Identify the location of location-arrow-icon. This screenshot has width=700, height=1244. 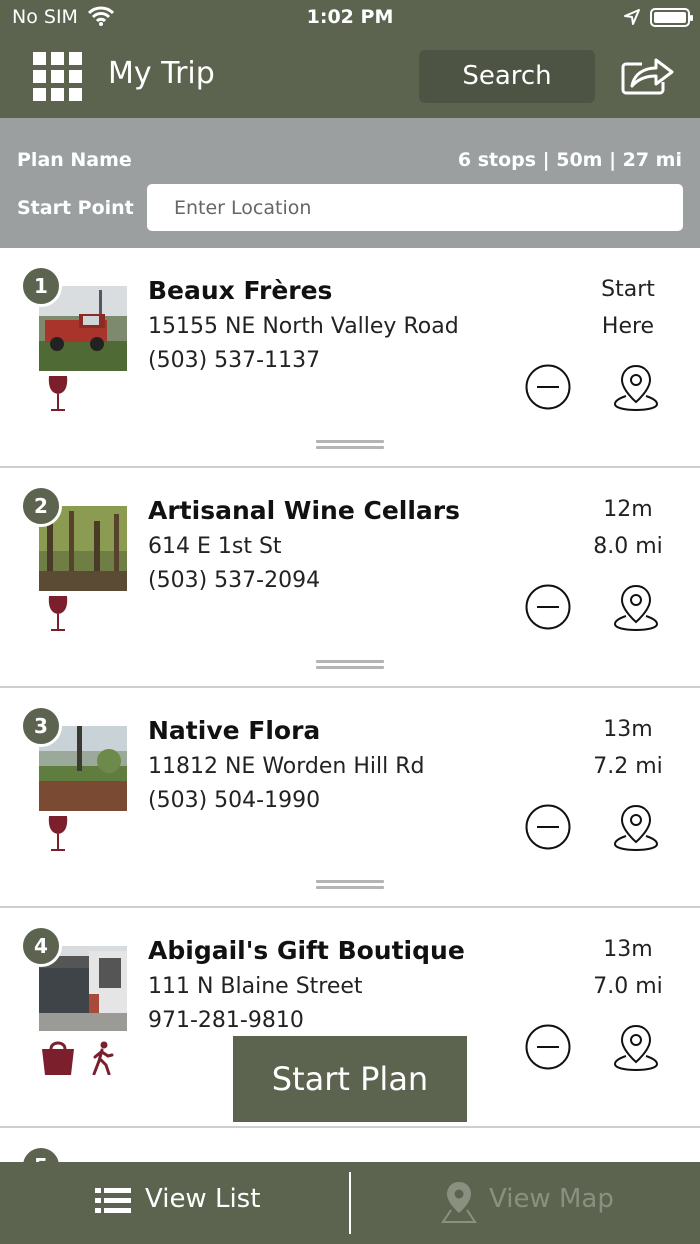
(632, 17).